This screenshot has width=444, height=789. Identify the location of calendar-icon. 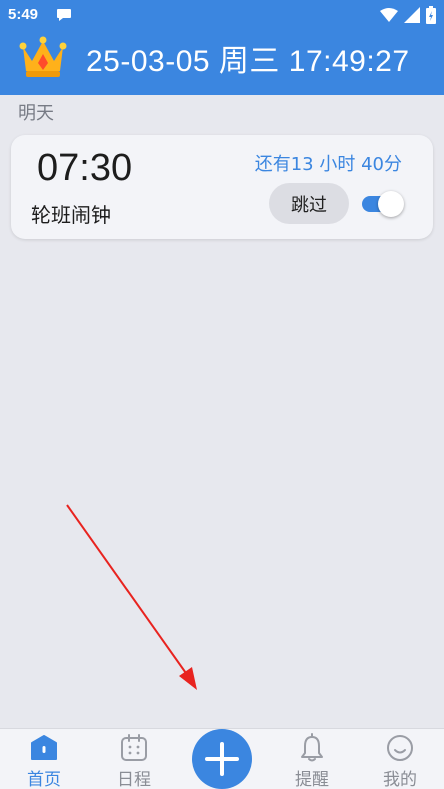
(134, 747).